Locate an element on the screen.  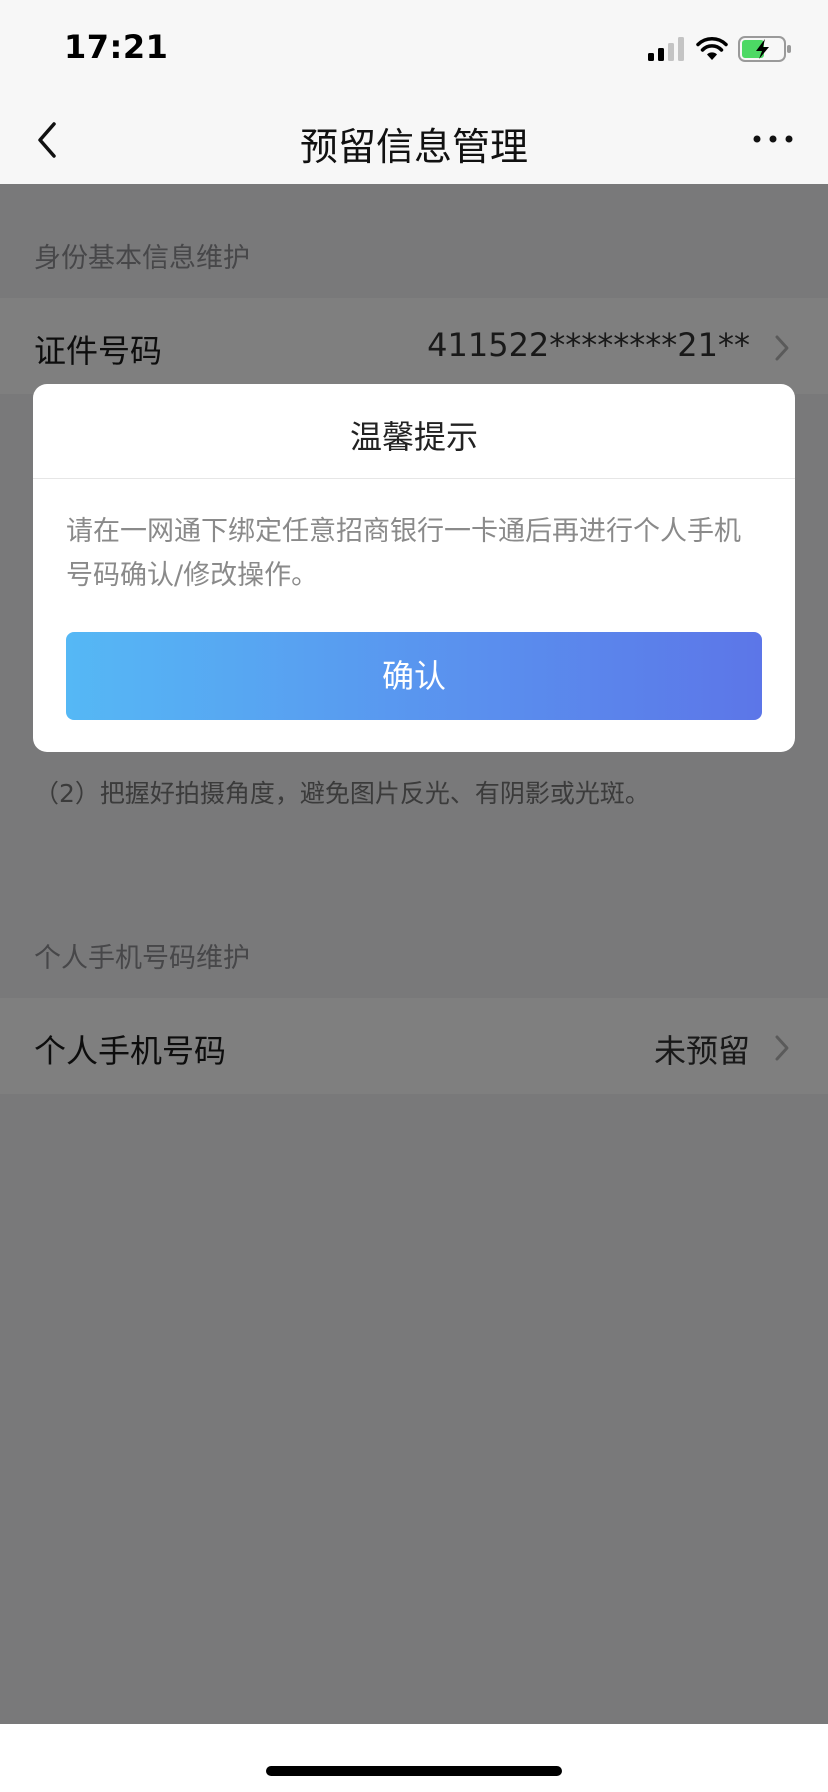
page-title: 预留信息管理 is located at coordinates (413, 147).